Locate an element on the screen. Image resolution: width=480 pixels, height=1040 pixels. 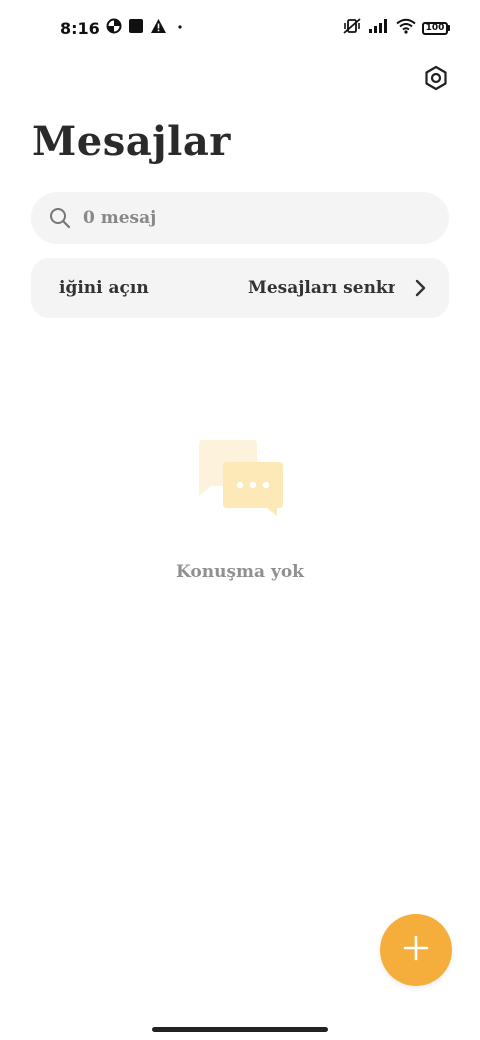
page-title: Mesajlar is located at coordinates (131, 141).